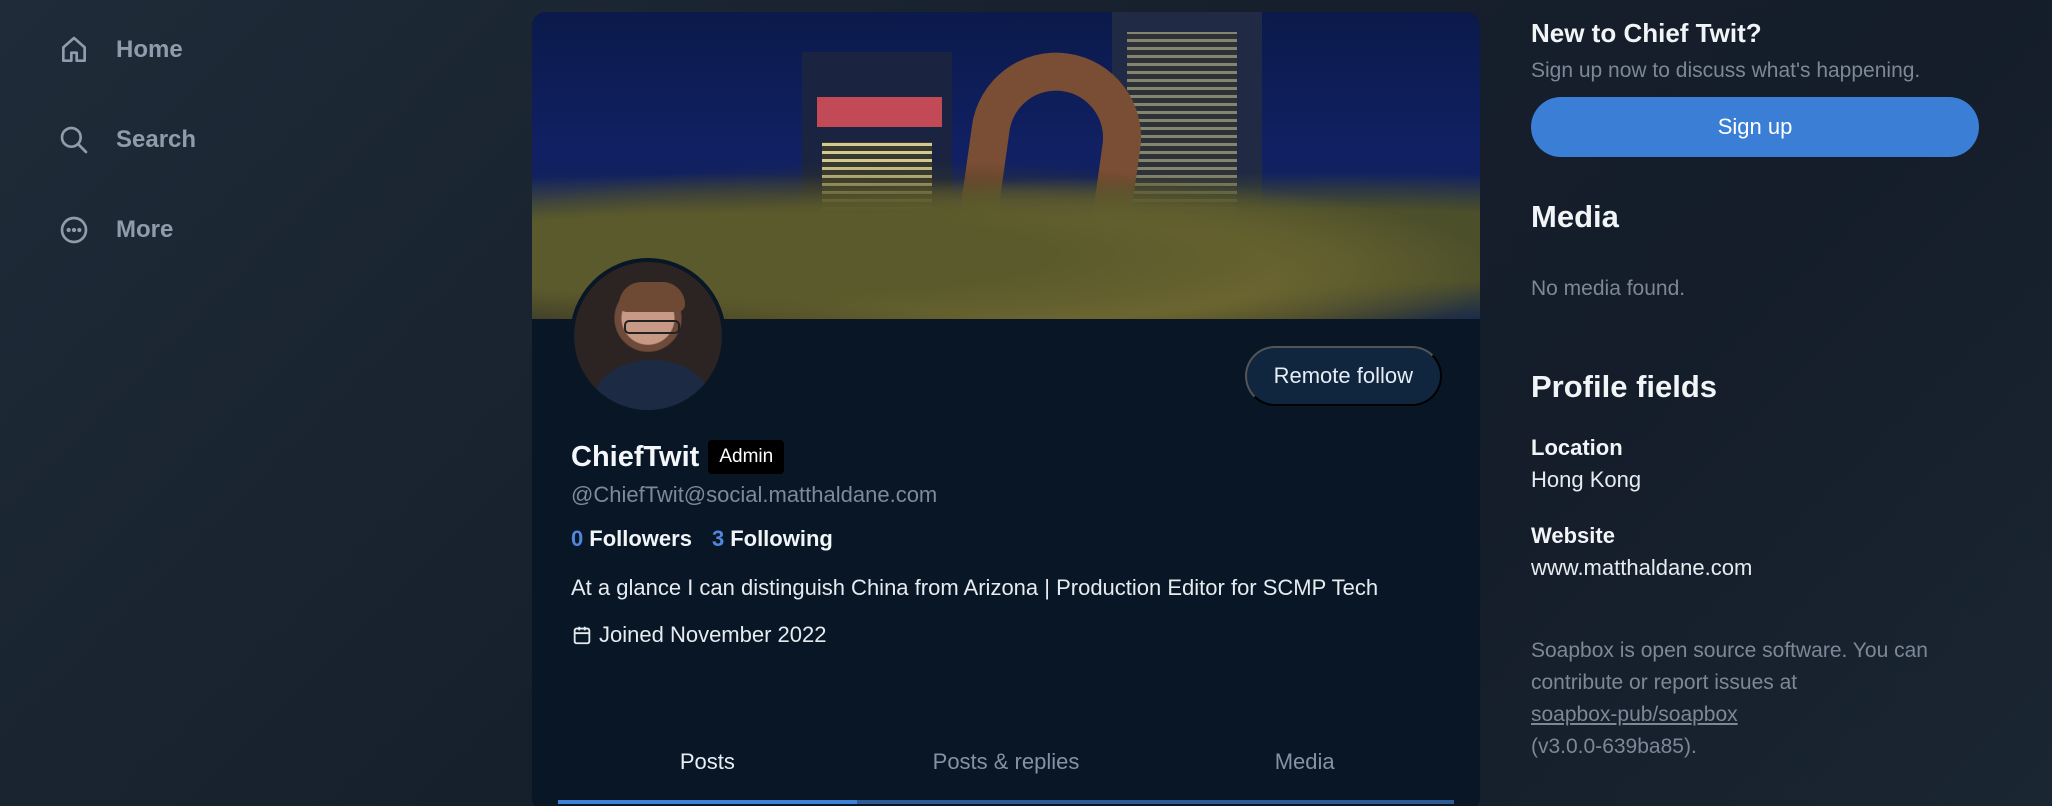 Image resolution: width=2052 pixels, height=806 pixels. I want to click on calendar-icon, so click(582, 635).